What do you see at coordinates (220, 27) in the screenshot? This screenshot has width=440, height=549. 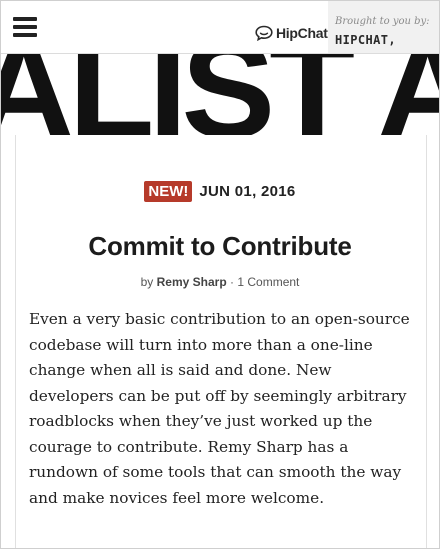 I see `top-bar: HipChat Brought to you by: HIPCHAT,` at bounding box center [220, 27].